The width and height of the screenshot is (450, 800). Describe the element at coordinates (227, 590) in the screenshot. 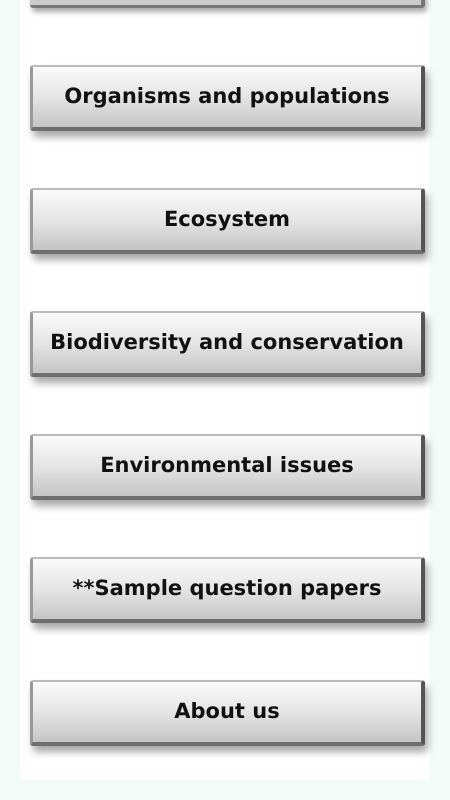

I see `menu-button: **Sample question papers` at that location.